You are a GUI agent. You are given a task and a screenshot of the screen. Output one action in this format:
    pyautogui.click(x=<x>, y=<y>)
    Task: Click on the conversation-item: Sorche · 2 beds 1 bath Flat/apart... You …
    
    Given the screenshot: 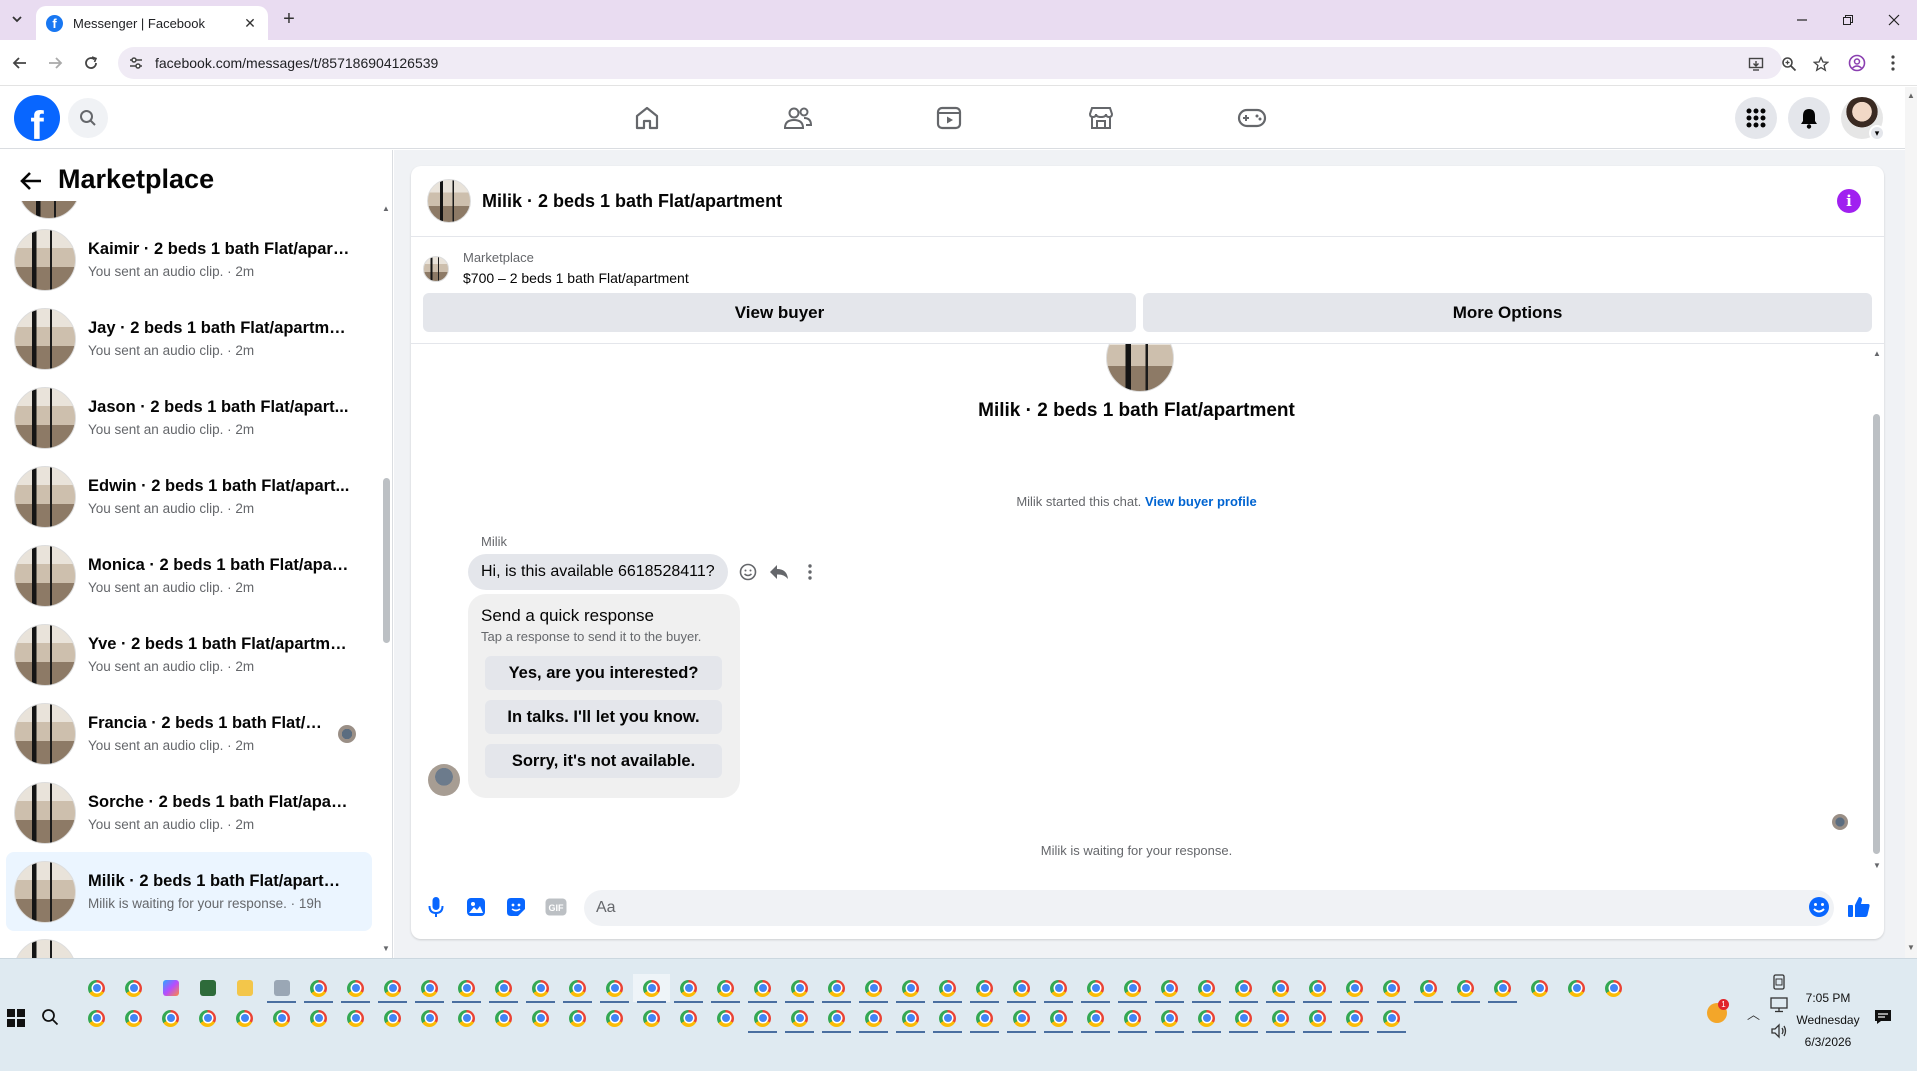 What is the action you would take?
    pyautogui.click(x=189, y=812)
    